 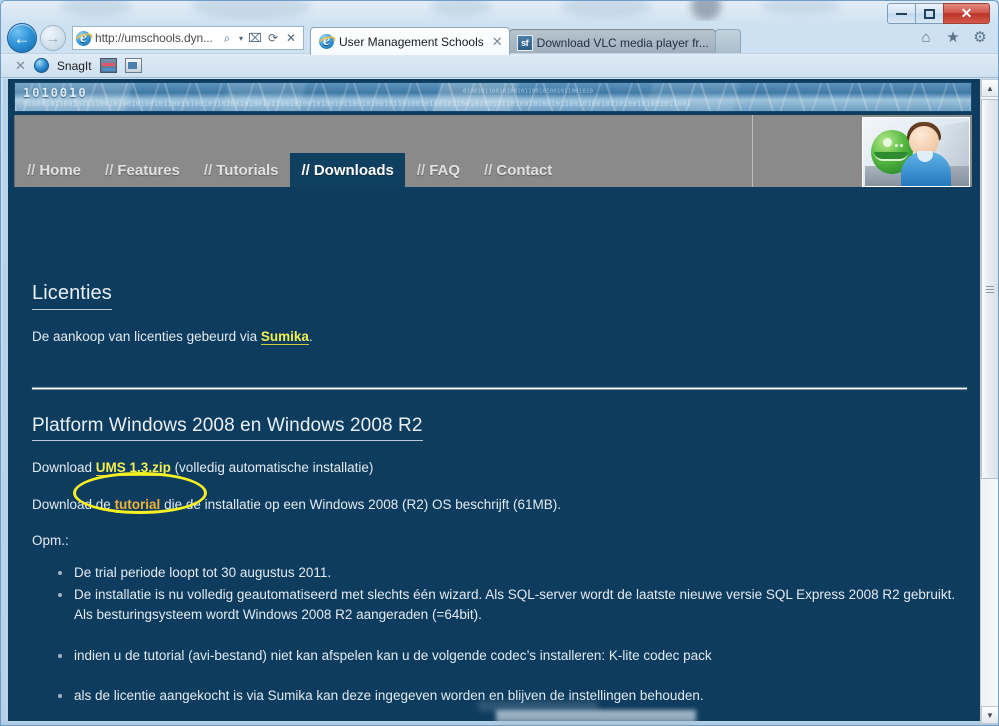 I want to click on menu-item-features: // Features, so click(x=142, y=170).